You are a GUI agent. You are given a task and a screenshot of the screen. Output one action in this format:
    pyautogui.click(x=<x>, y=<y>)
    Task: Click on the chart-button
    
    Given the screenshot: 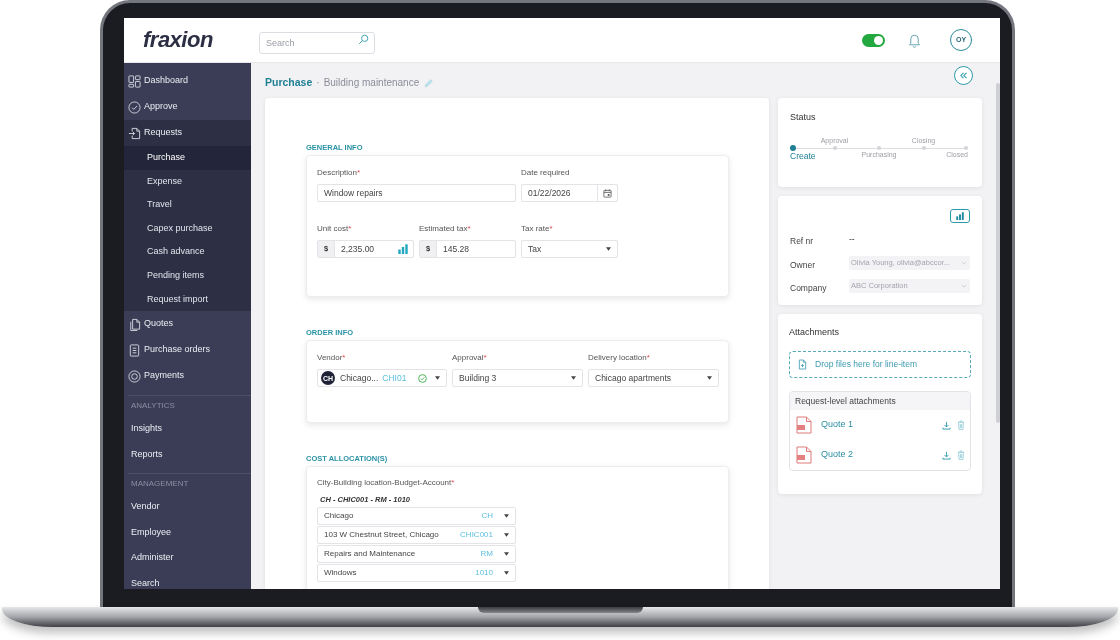 What is the action you would take?
    pyautogui.click(x=960, y=216)
    